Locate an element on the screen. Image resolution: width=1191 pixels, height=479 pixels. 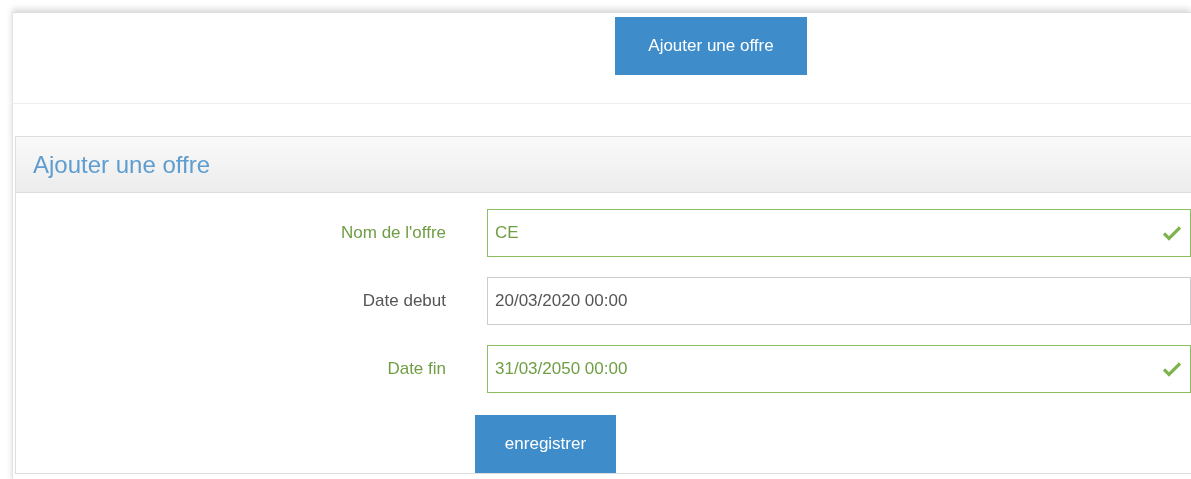
input-field: CE is located at coordinates (839, 233).